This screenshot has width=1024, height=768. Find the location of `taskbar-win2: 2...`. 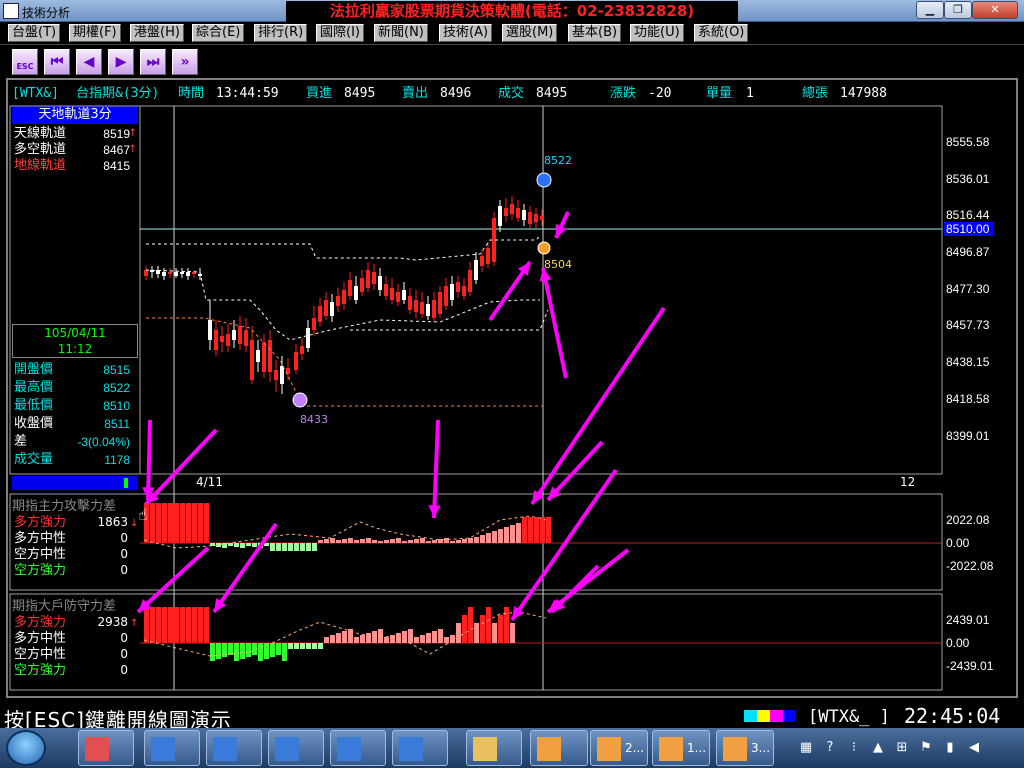

taskbar-win2: 2... is located at coordinates (619, 748).